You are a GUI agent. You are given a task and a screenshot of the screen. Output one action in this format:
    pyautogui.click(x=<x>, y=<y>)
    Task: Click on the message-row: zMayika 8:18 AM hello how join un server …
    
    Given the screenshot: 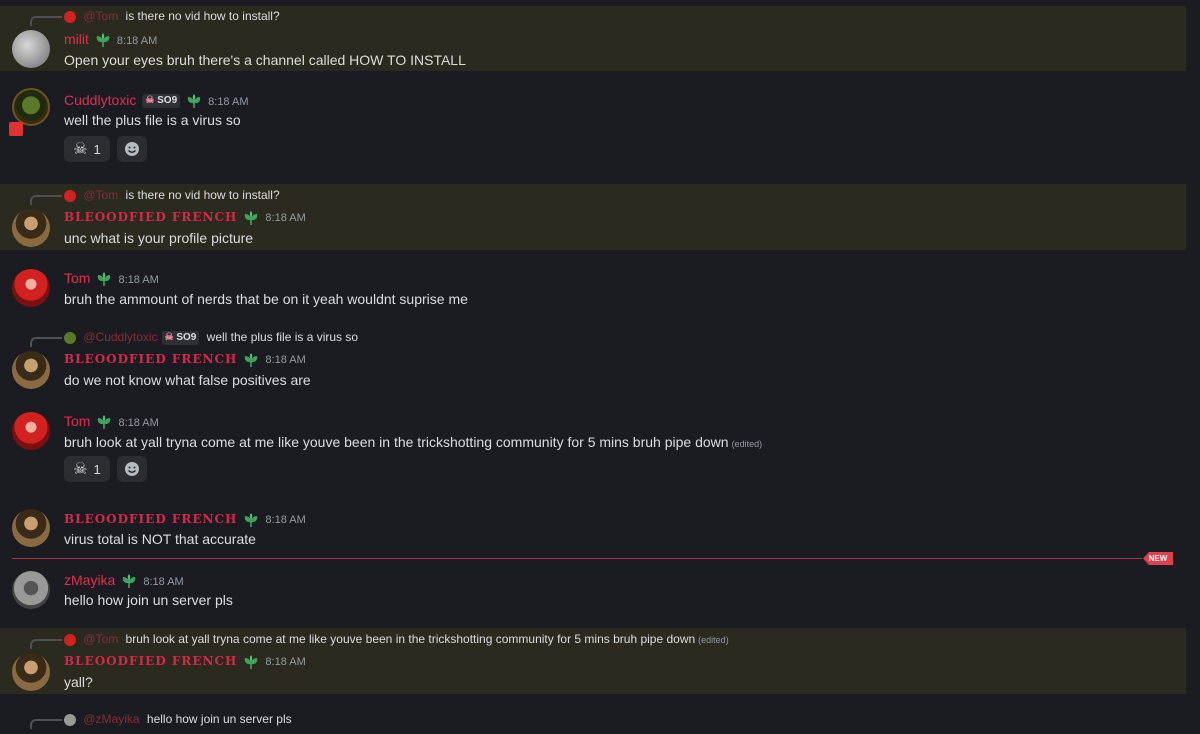 What is the action you would take?
    pyautogui.click(x=593, y=590)
    